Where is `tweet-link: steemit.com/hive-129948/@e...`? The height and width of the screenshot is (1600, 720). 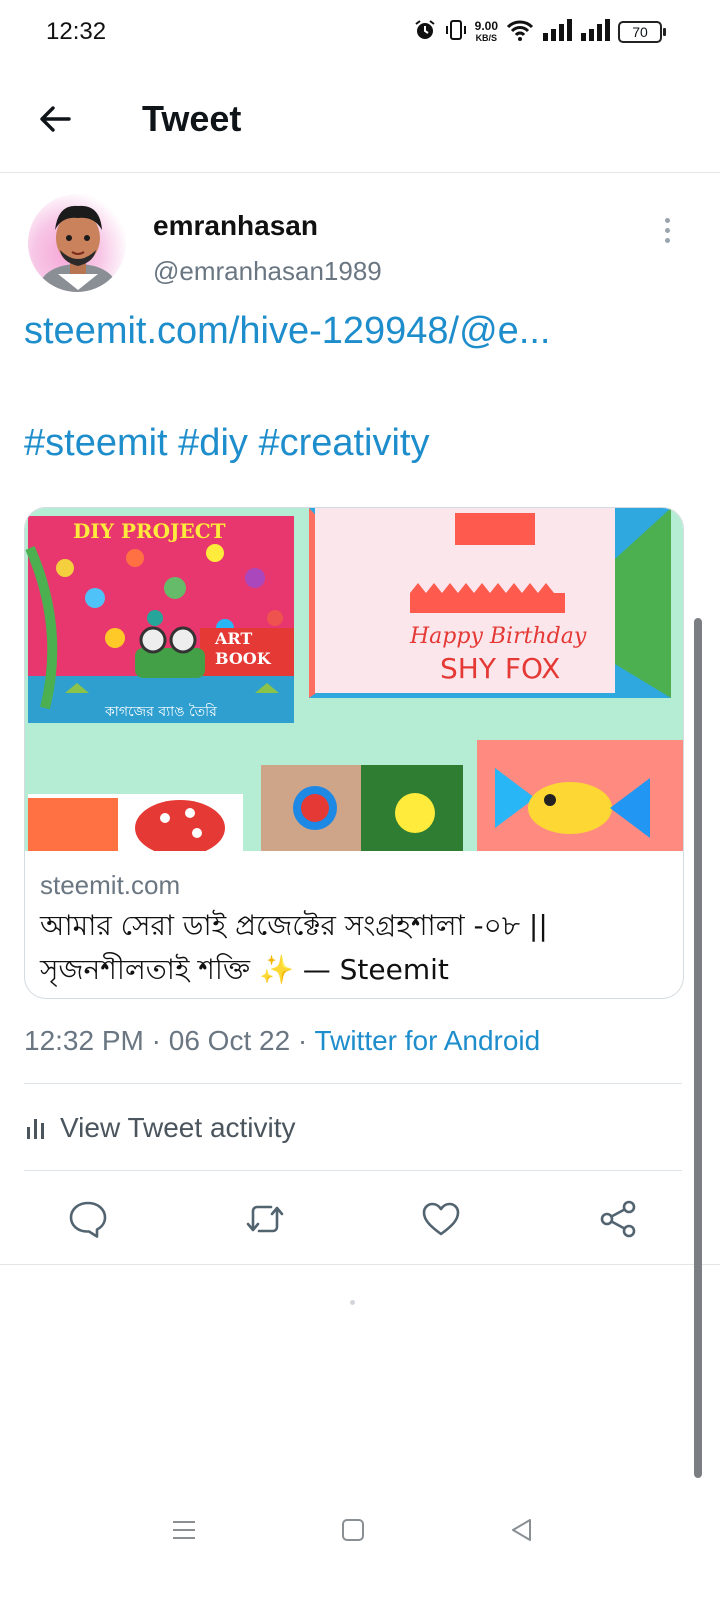 tweet-link: steemit.com/hive-129948/@e... is located at coordinates (287, 331).